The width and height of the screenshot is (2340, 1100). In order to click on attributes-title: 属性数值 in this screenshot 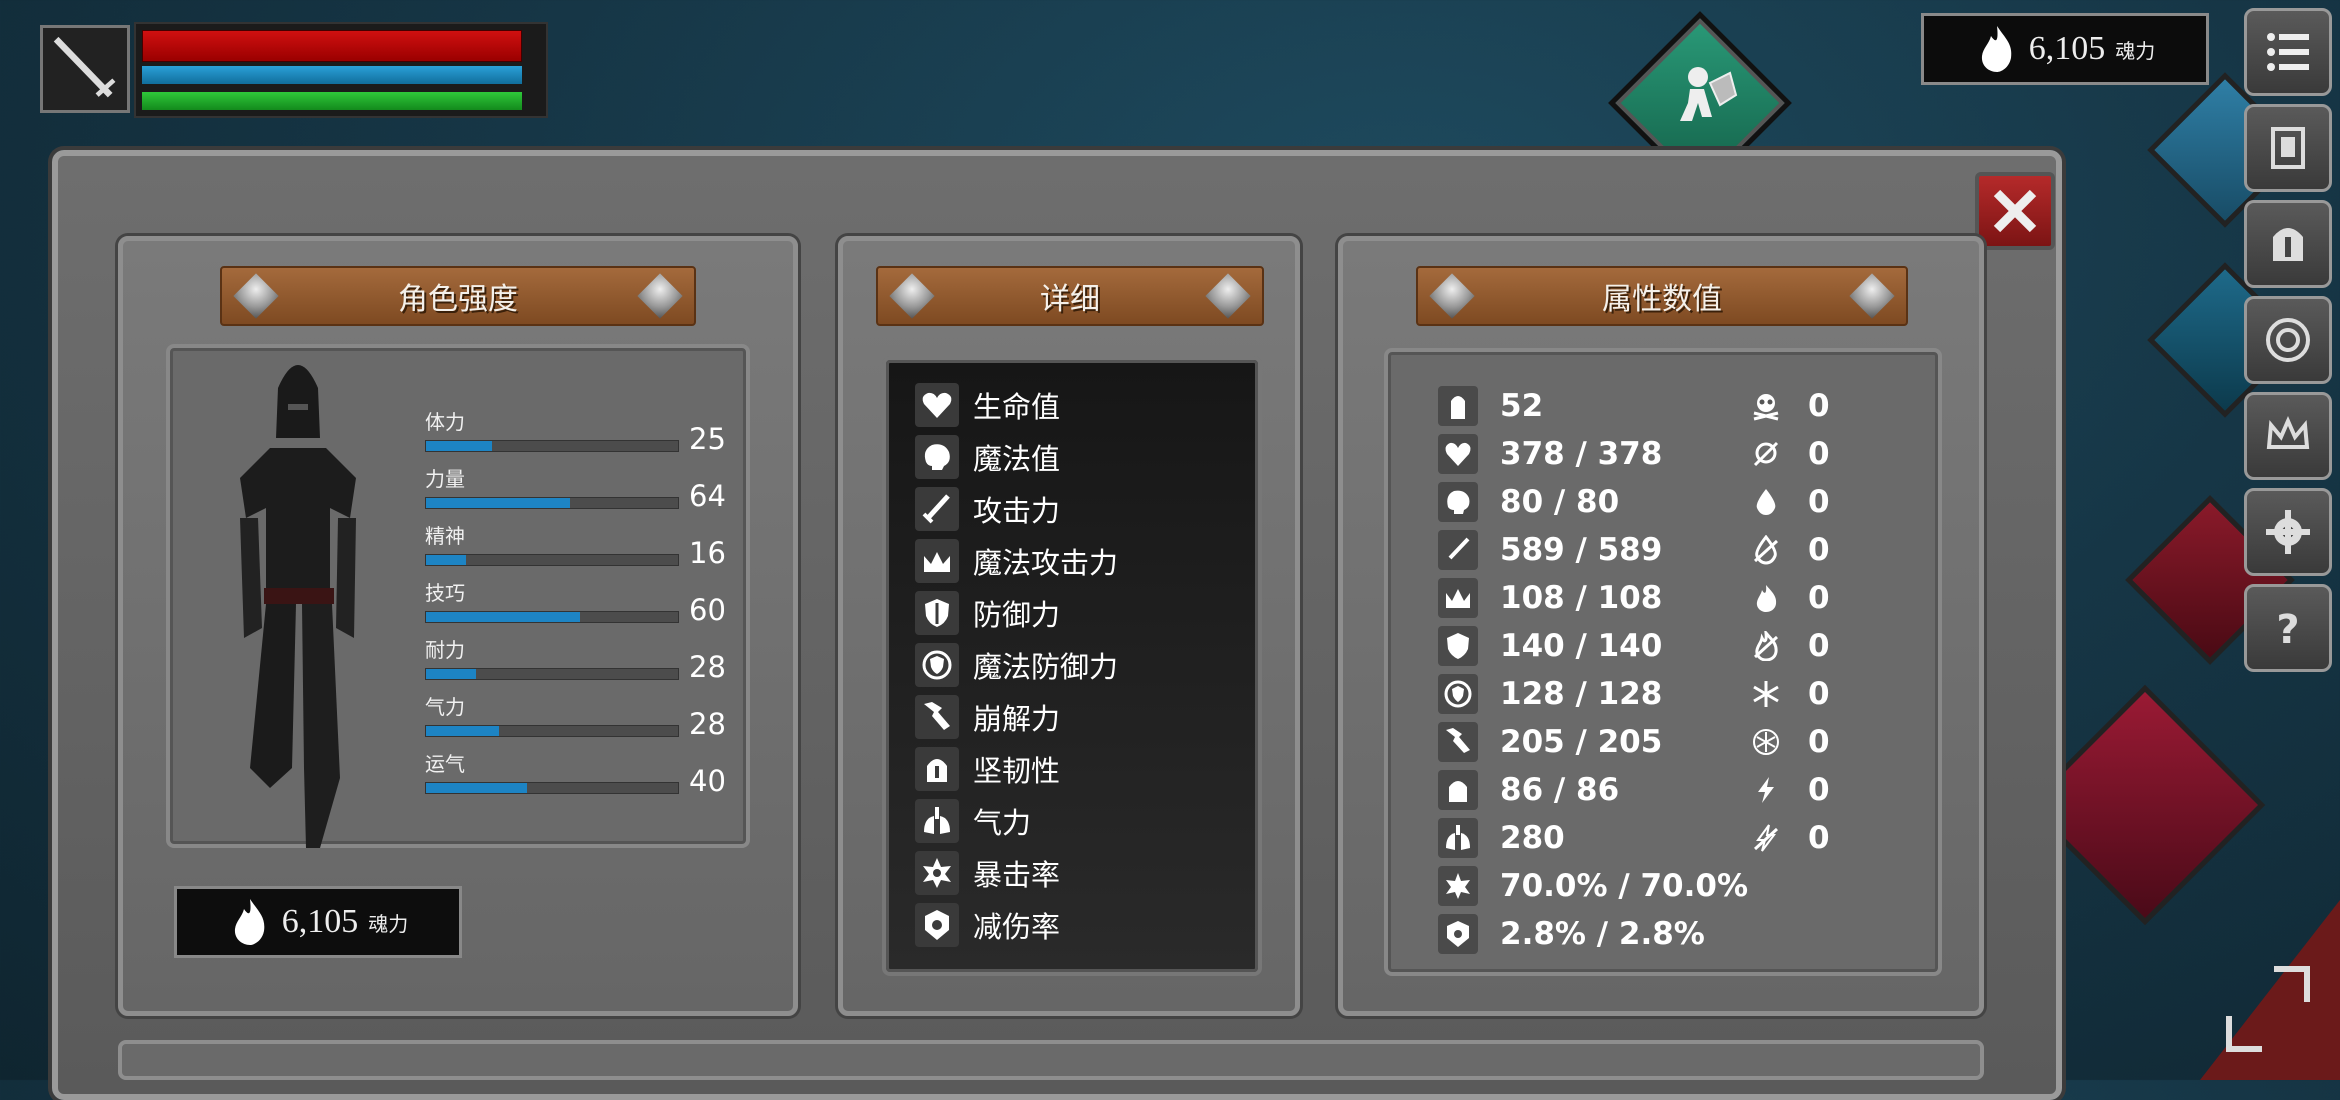, I will do `click(1662, 299)`.